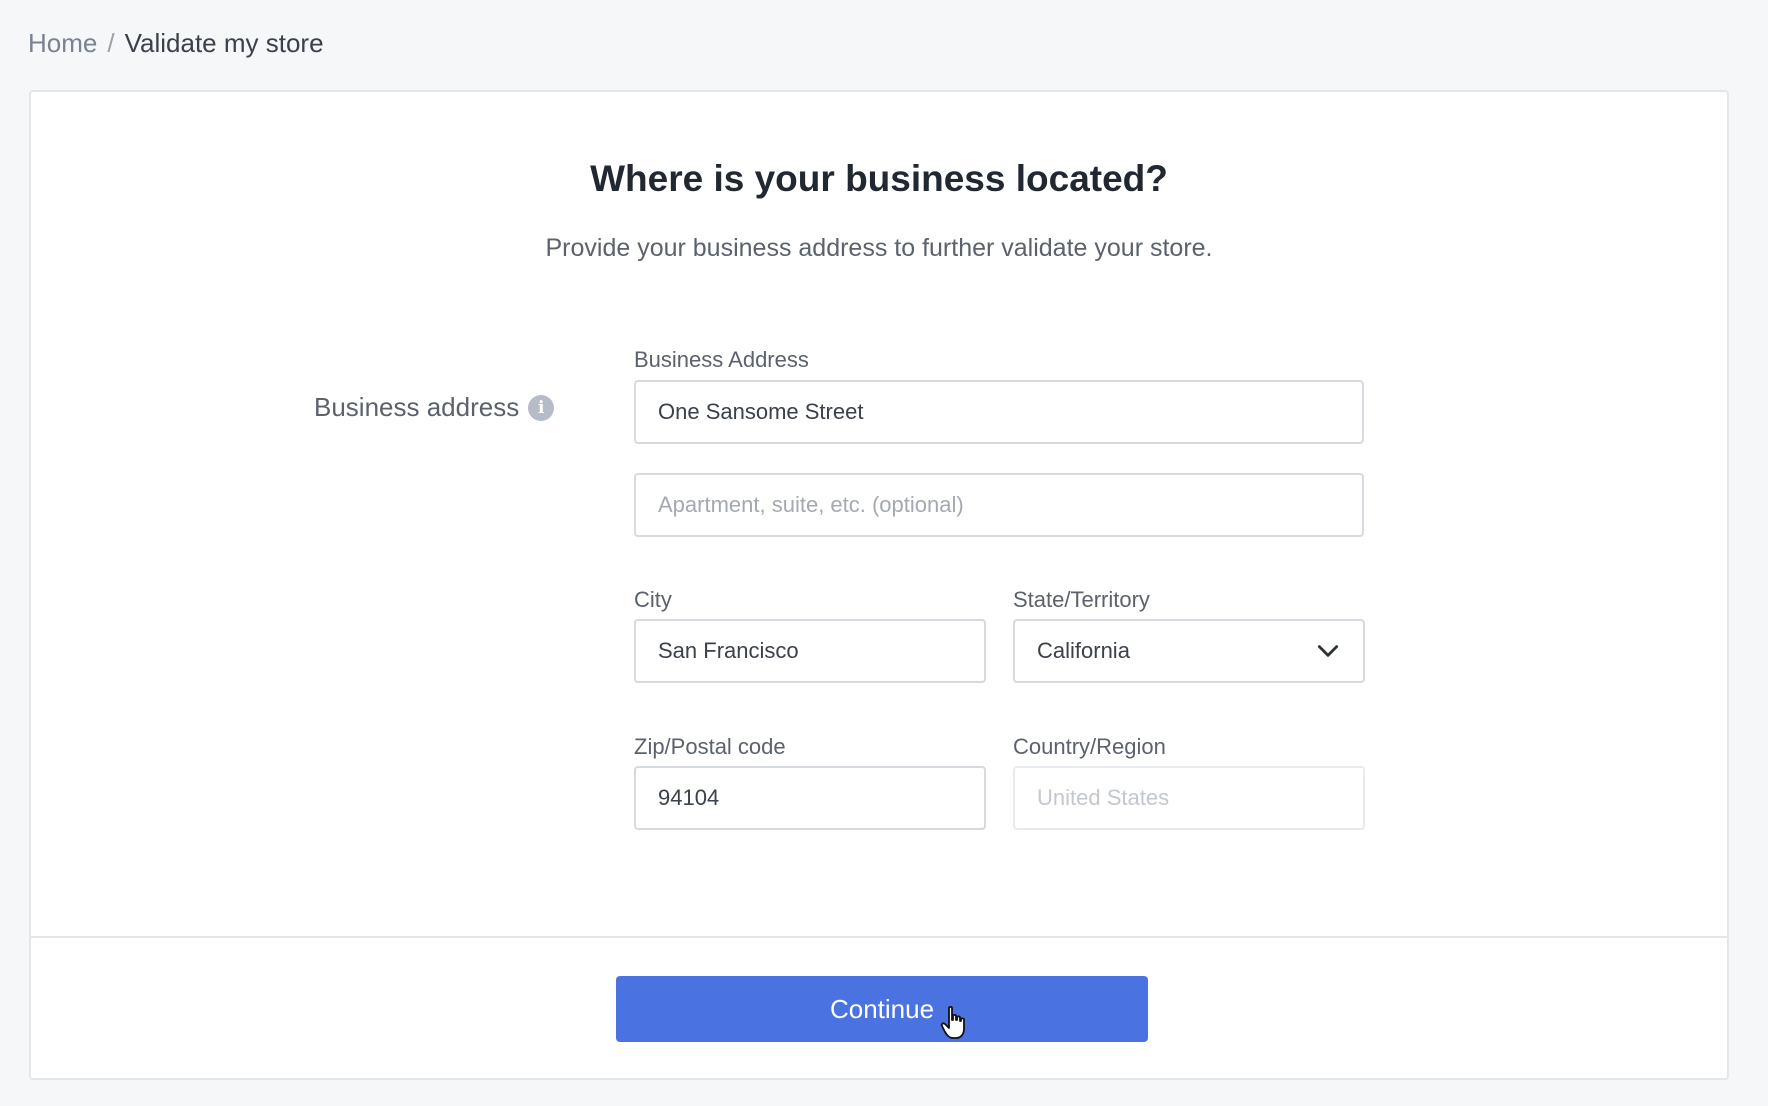  I want to click on address-line-2-input, so click(999, 505).